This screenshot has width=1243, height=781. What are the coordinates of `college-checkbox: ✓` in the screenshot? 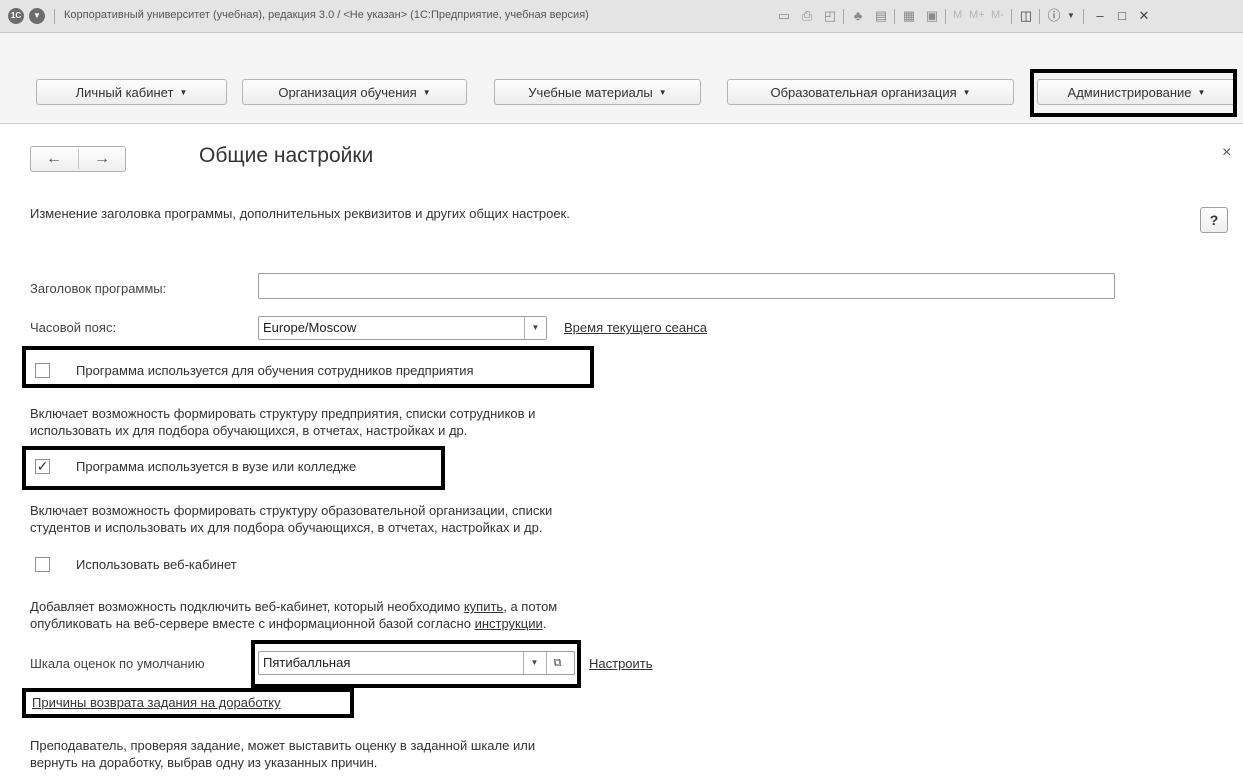 It's located at (42, 466).